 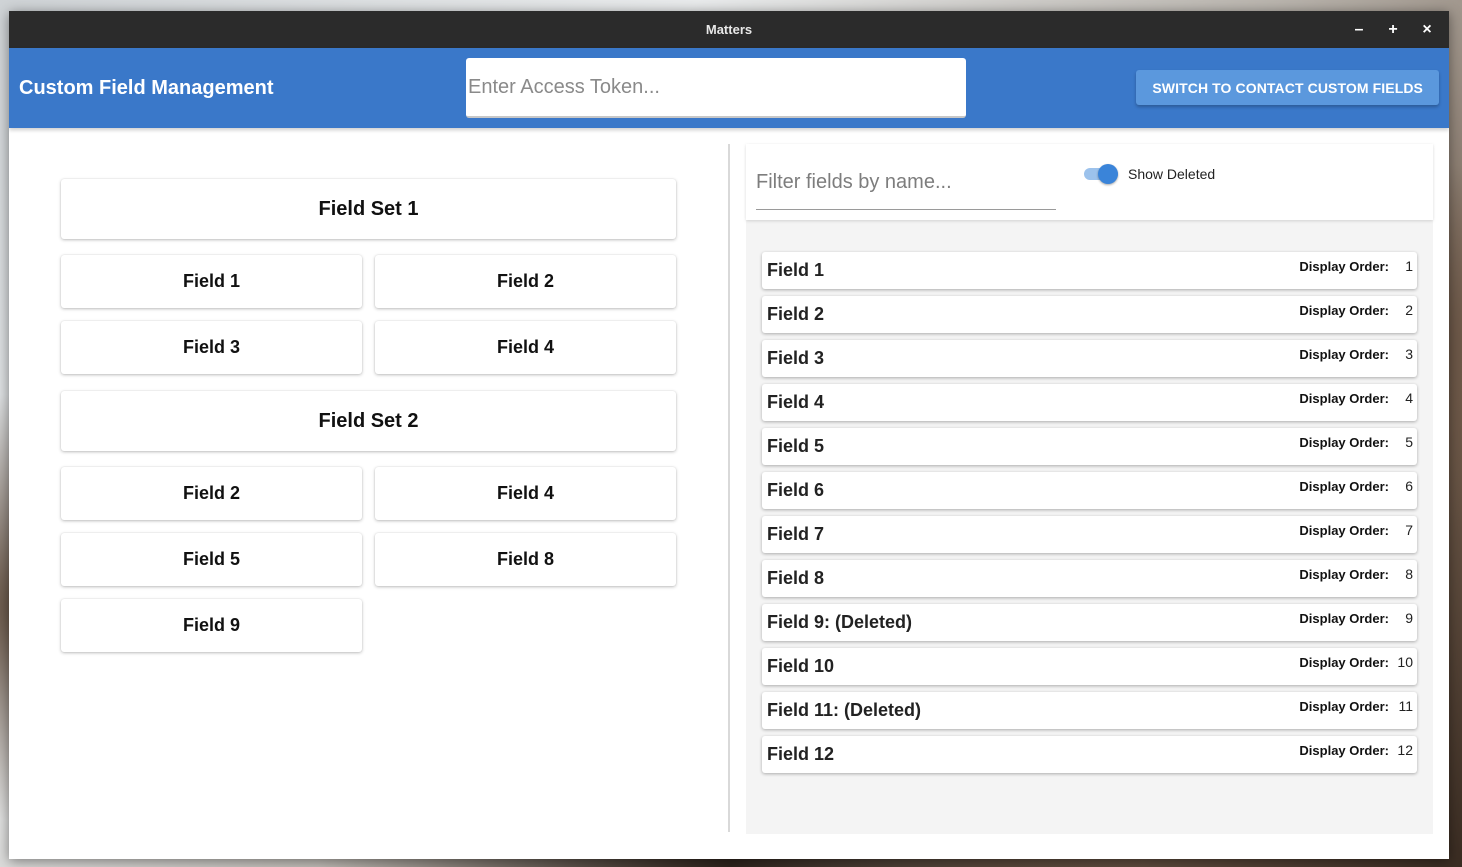 I want to click on display-order: Display Order: 1, so click(x=1356, y=266).